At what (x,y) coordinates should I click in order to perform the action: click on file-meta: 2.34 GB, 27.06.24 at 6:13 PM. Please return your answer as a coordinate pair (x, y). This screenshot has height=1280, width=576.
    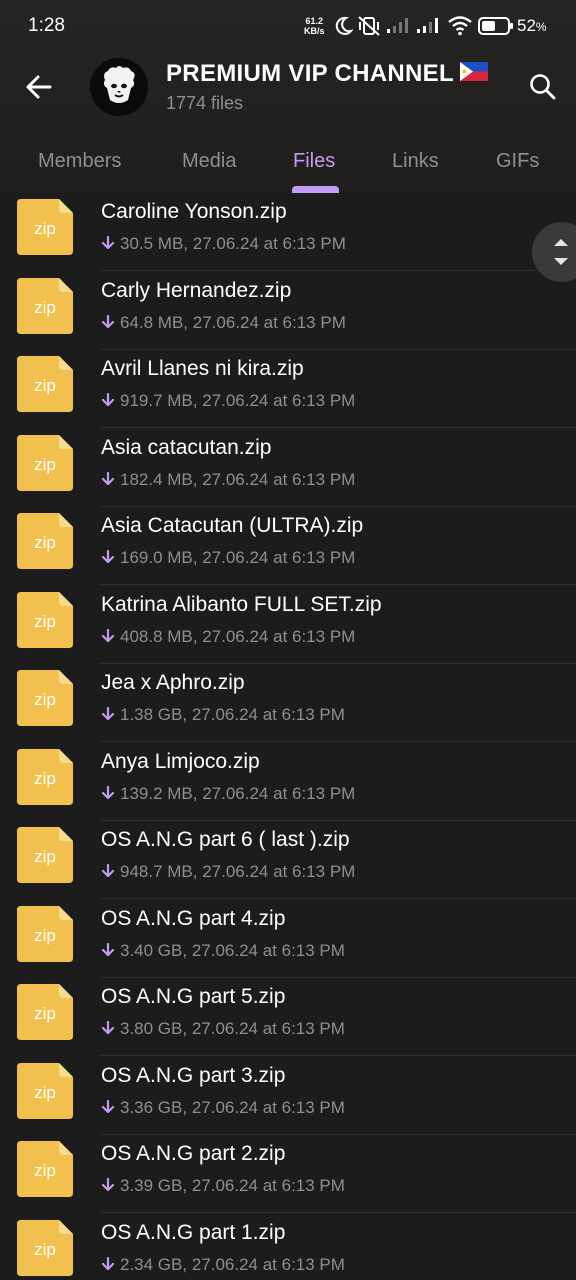
    Looking at the image, I should click on (223, 1265).